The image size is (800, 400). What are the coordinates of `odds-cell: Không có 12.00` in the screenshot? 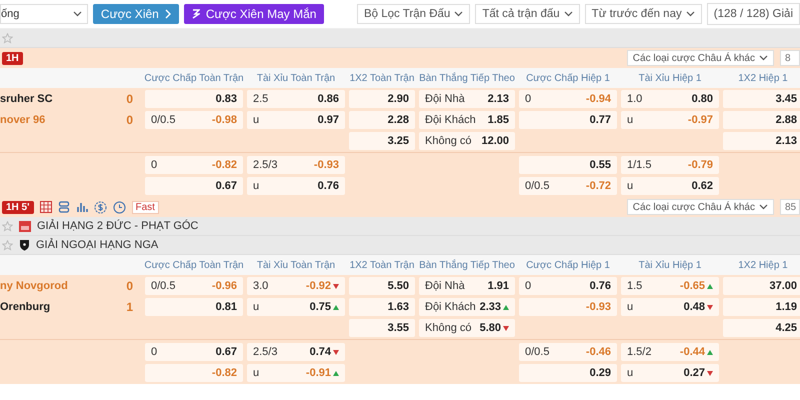 It's located at (467, 141).